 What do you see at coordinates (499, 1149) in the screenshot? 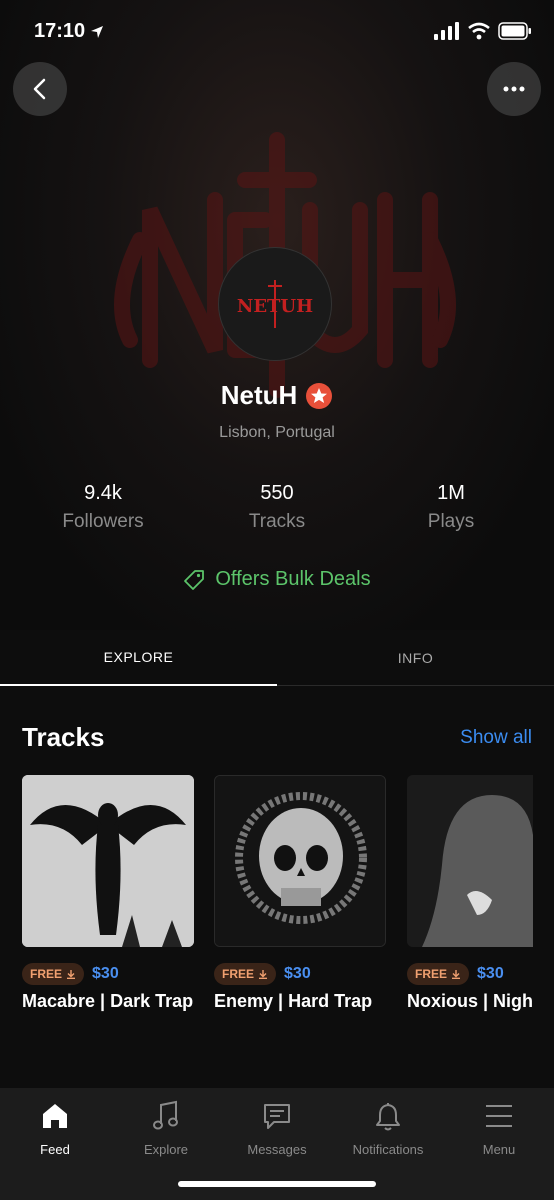
I see `nav-label: Menu` at bounding box center [499, 1149].